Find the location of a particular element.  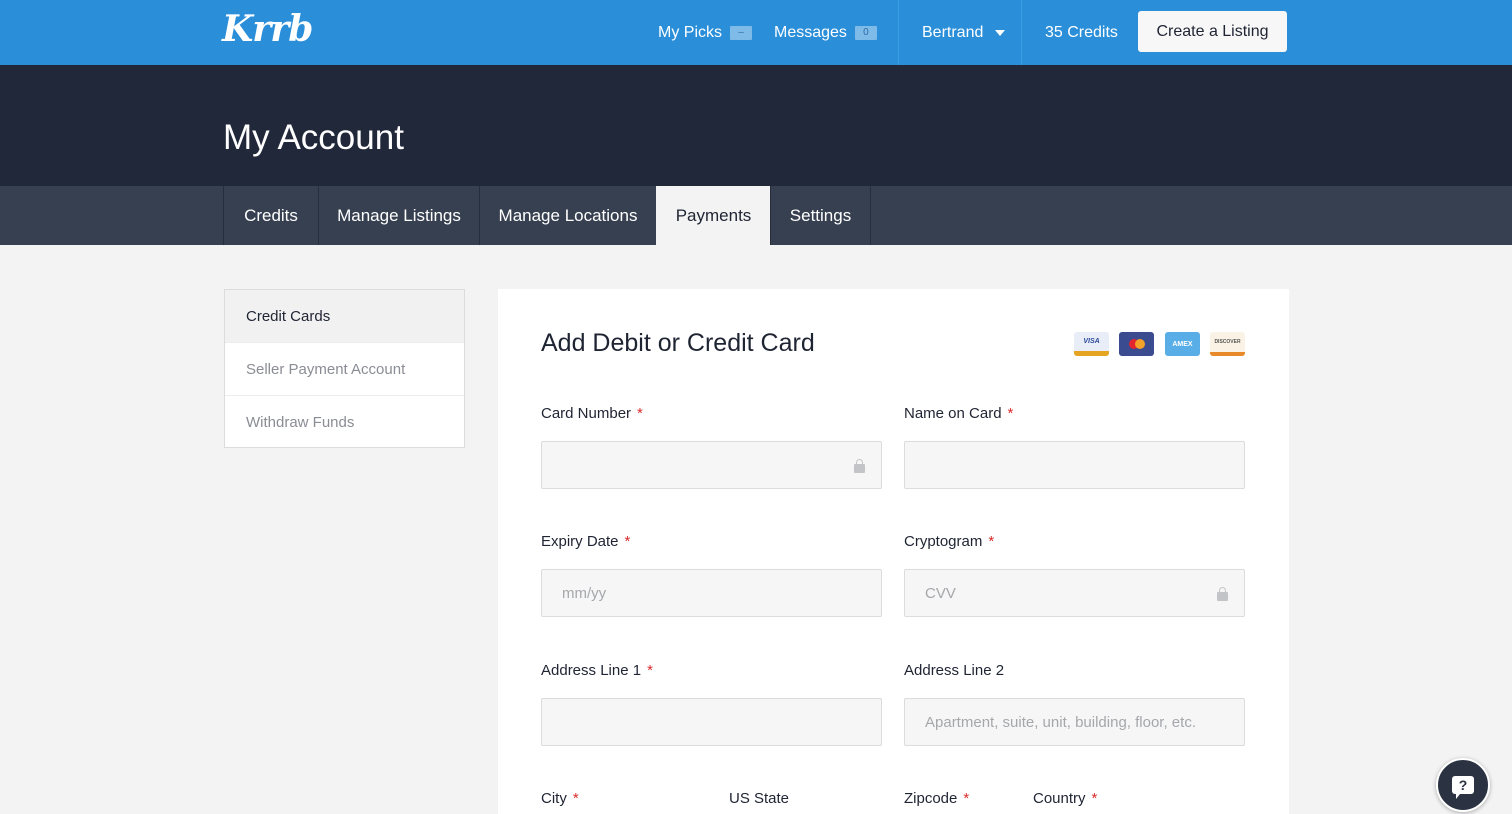

credits-link: 35 Credits is located at coordinates (1081, 32).